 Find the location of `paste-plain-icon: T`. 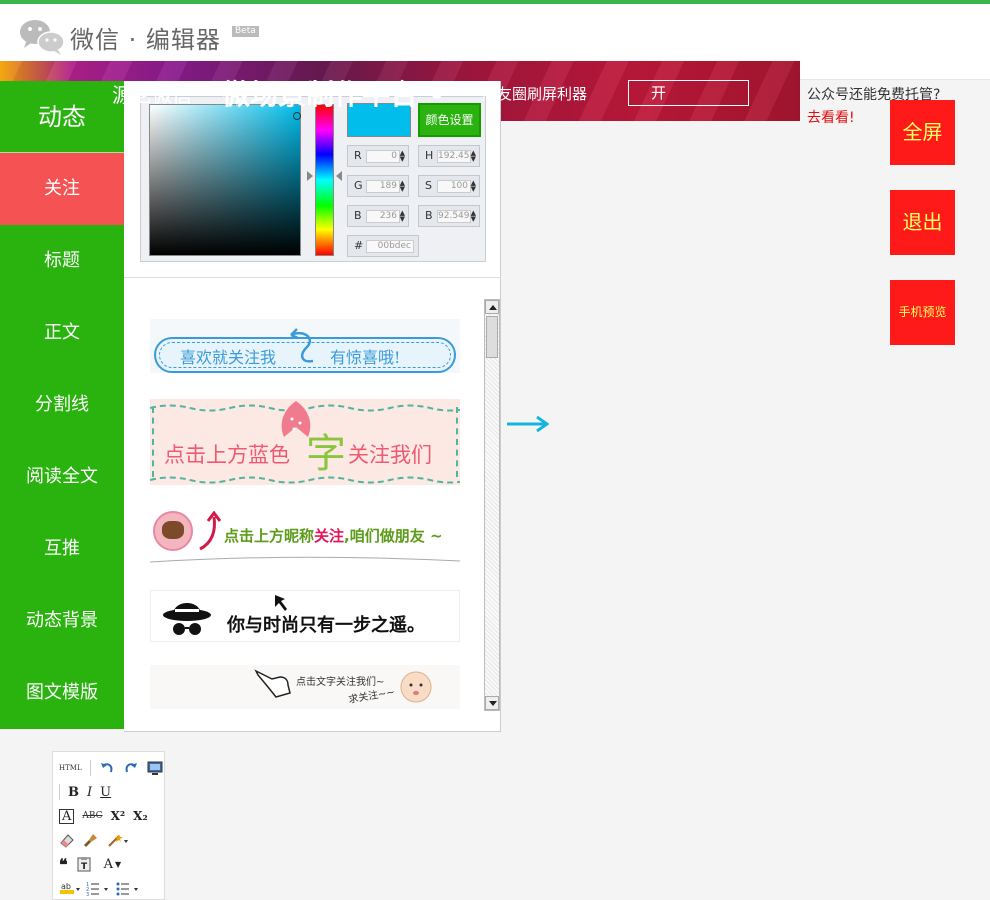

paste-plain-icon: T is located at coordinates (84, 864).